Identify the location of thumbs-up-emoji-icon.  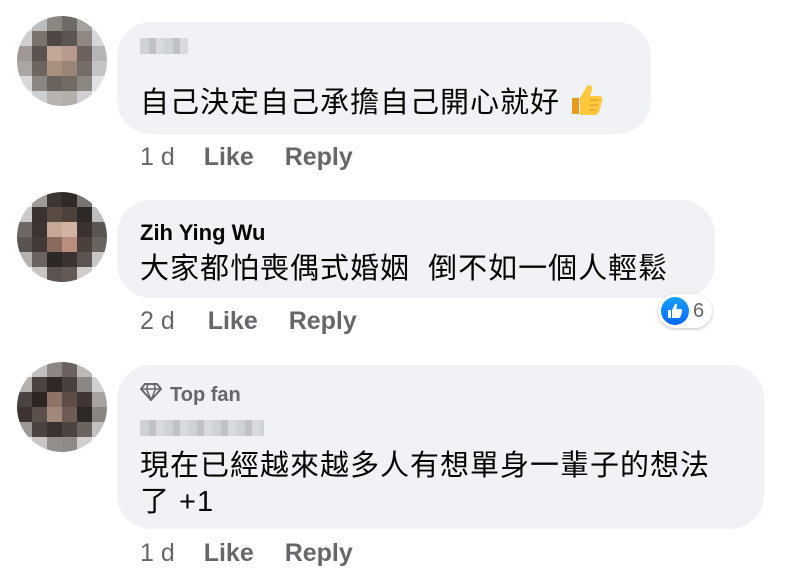
(586, 104).